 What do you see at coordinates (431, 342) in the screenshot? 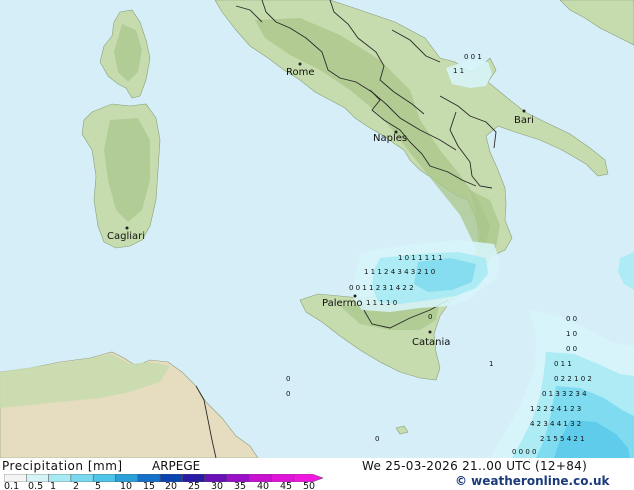
I see `city-label-catania: Catania` at bounding box center [431, 342].